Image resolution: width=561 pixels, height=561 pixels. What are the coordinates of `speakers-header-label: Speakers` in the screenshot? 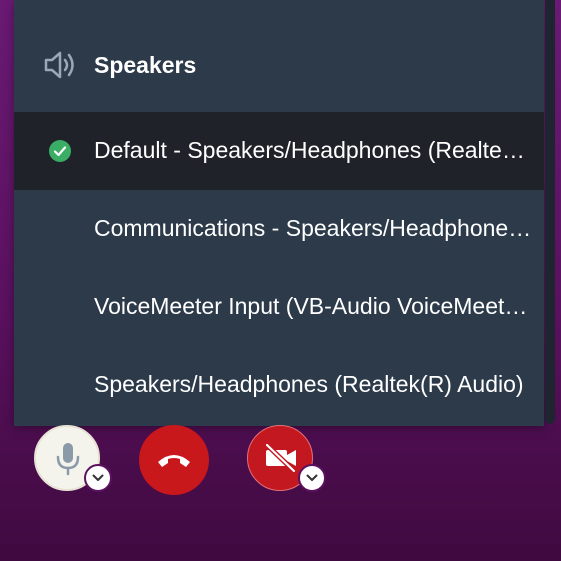 It's located at (145, 65).